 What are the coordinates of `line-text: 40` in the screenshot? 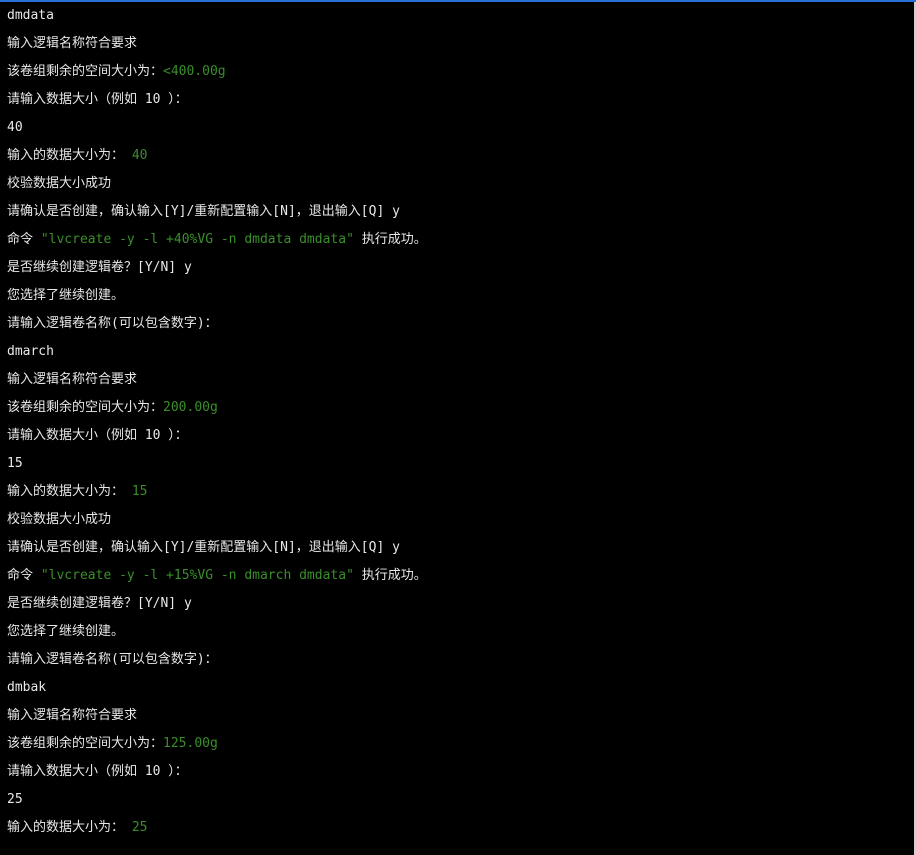 It's located at (15, 127).